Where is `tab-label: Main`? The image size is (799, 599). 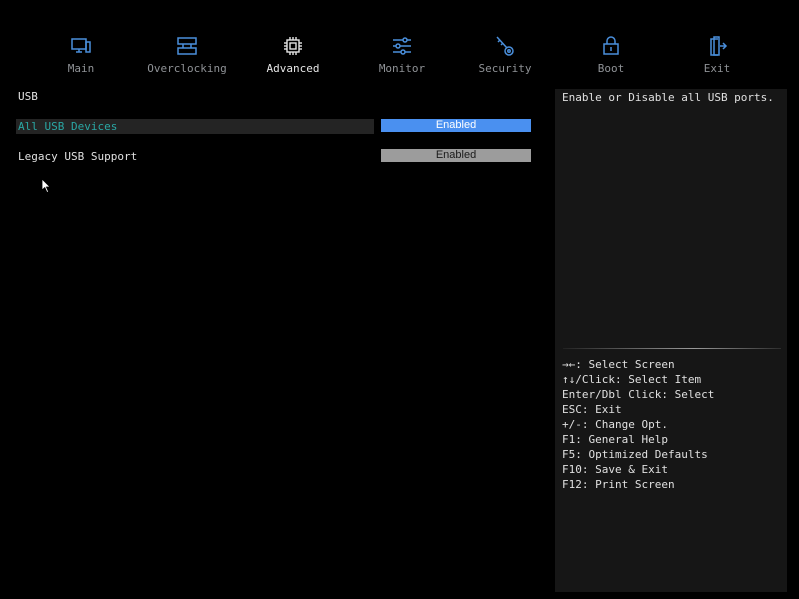 tab-label: Main is located at coordinates (81, 68).